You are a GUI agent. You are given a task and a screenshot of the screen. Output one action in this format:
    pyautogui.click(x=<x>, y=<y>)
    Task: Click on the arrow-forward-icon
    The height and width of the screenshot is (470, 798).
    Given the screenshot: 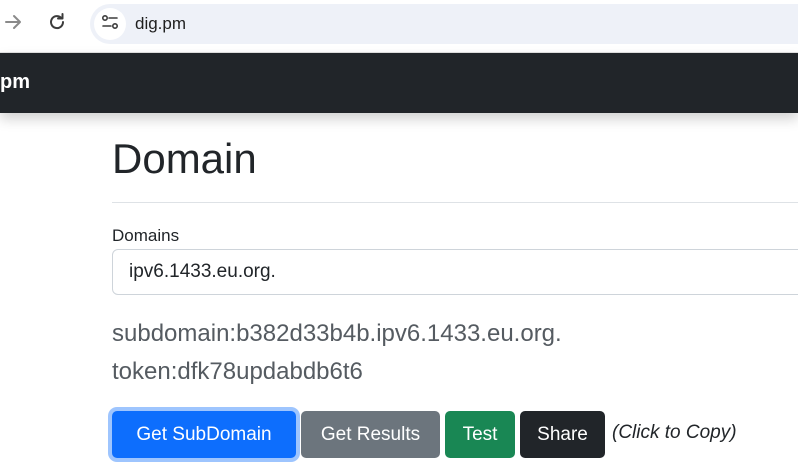 What is the action you would take?
    pyautogui.click(x=14, y=24)
    